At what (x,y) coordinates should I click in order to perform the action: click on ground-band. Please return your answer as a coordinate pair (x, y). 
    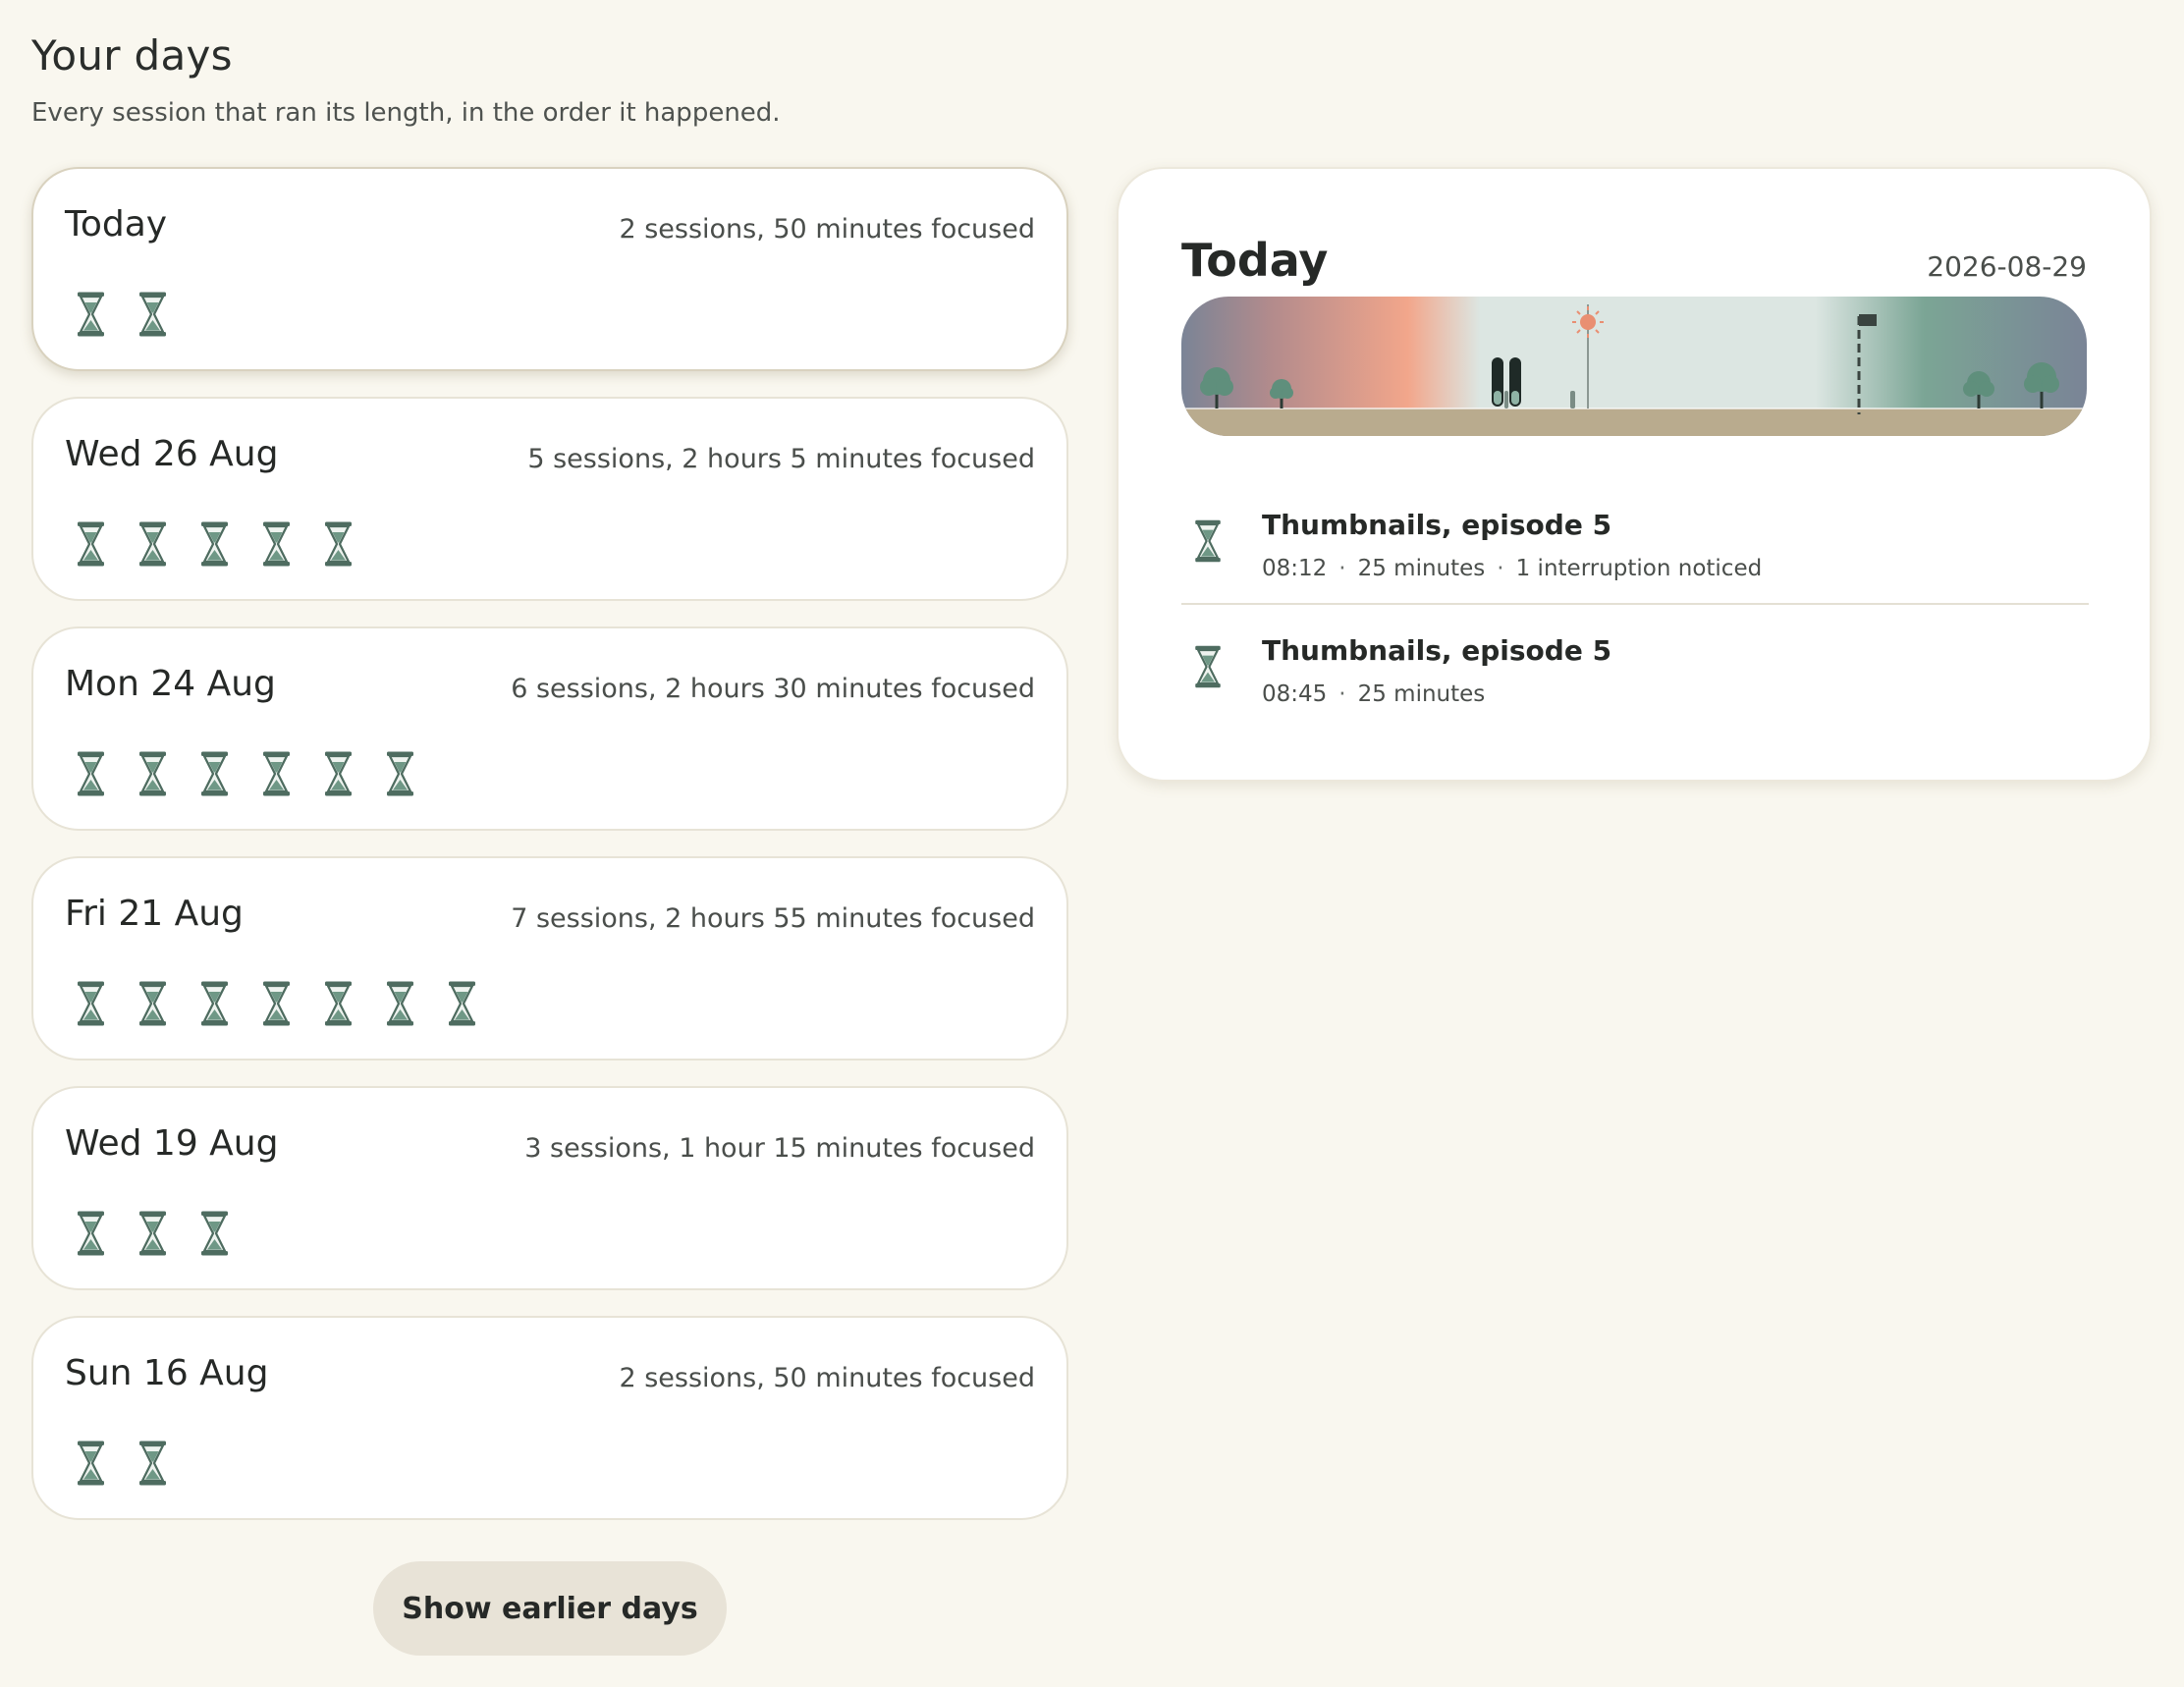
    Looking at the image, I should click on (1634, 422).